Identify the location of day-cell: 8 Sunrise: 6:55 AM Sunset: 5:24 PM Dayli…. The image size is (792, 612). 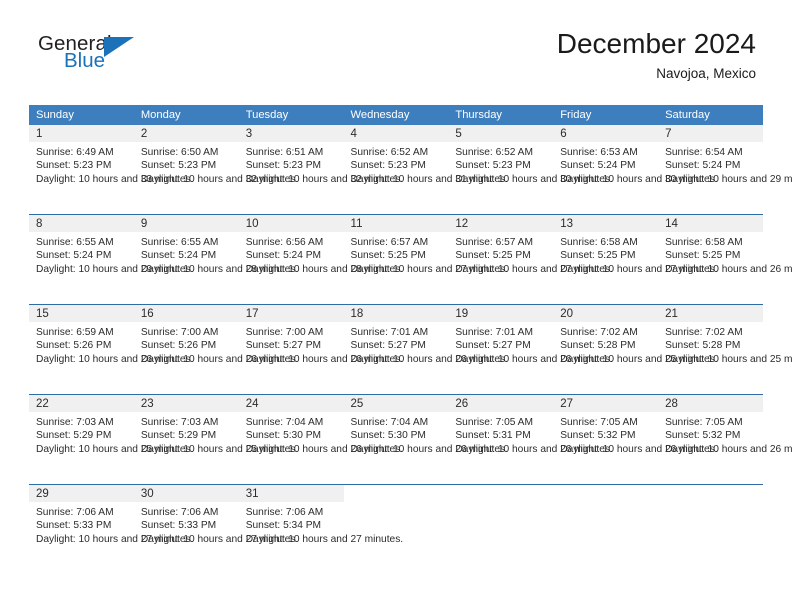
(111, 259).